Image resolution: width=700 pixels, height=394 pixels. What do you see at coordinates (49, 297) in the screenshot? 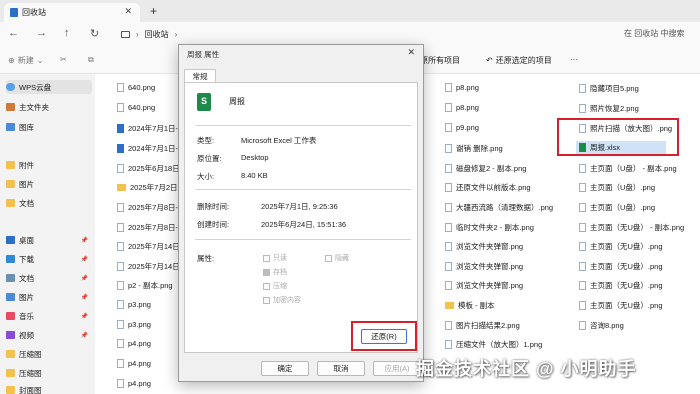
I see `sidebar-item-pictures: 图片 📌` at bounding box center [49, 297].